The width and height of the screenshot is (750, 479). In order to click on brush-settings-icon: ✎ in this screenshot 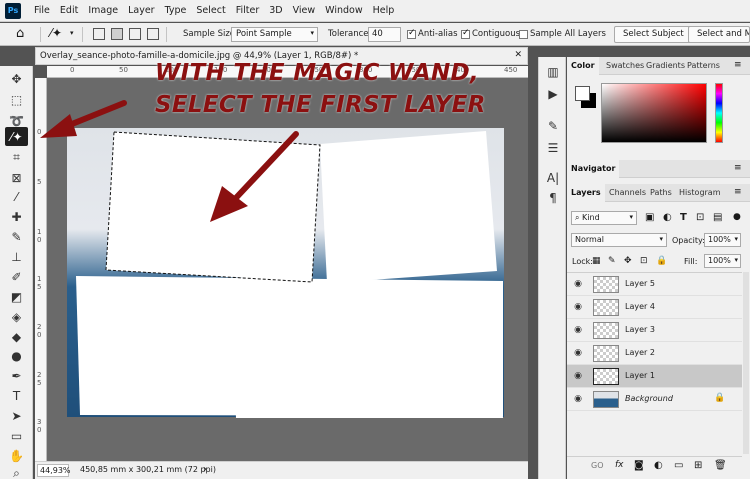, I will do `click(553, 126)`.